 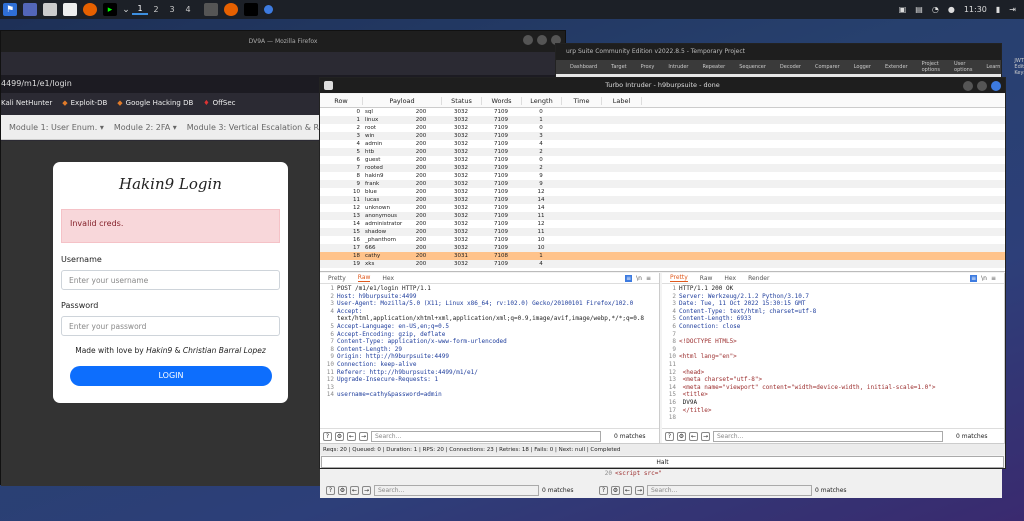 I want to click on tab-user-options: User options, so click(x=963, y=67).